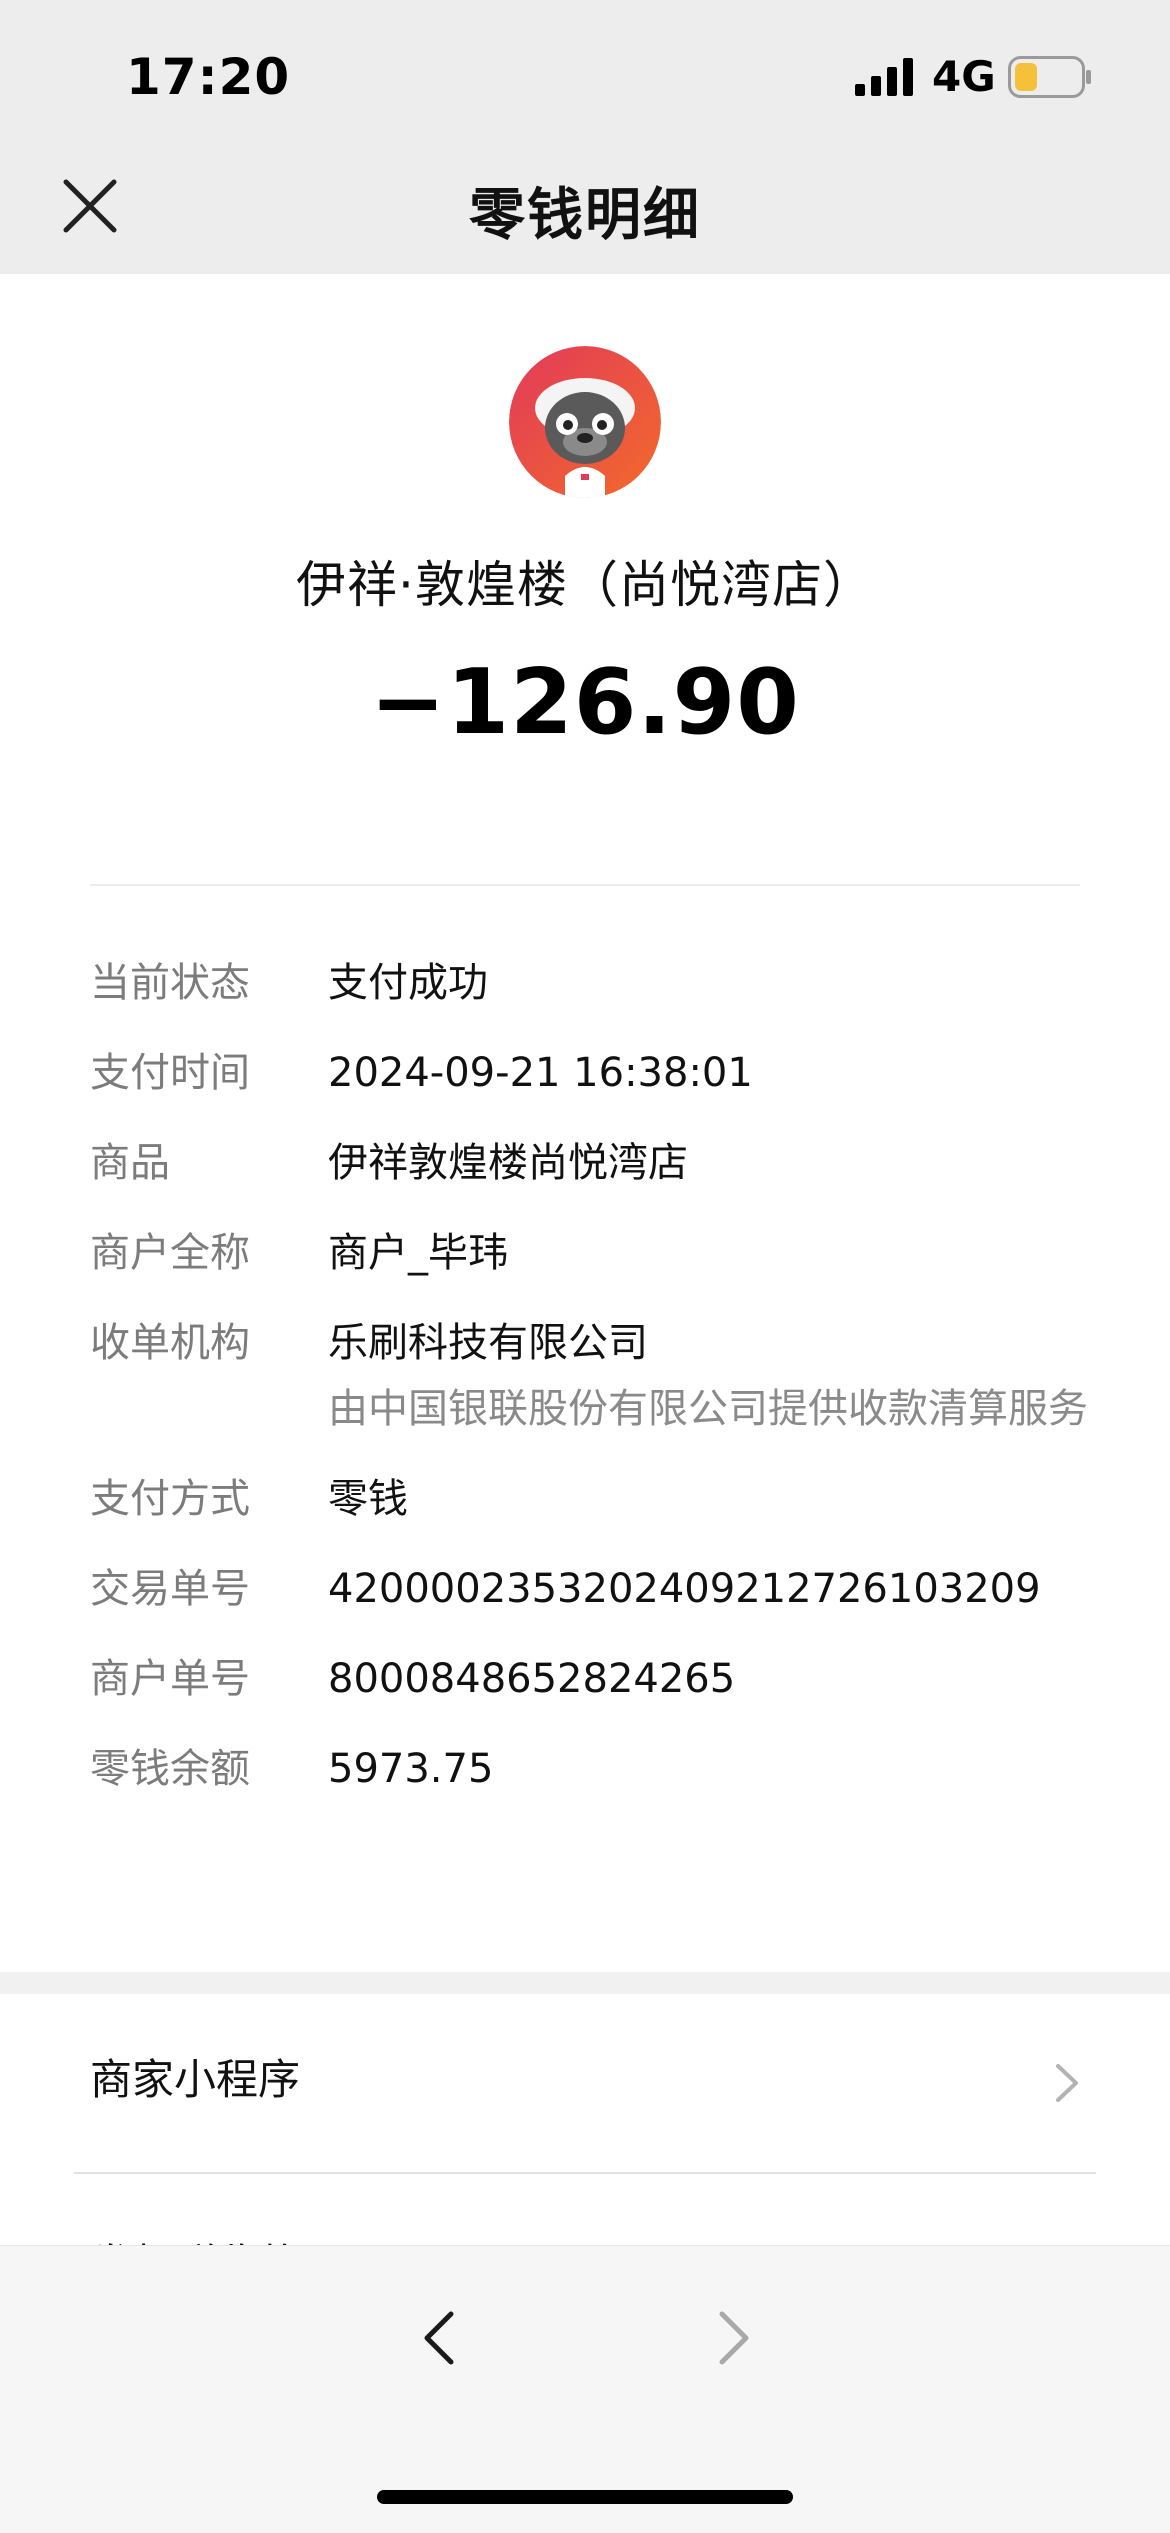 This screenshot has height=2533, width=1170. What do you see at coordinates (585, 422) in the screenshot?
I see `merchant-avatar` at bounding box center [585, 422].